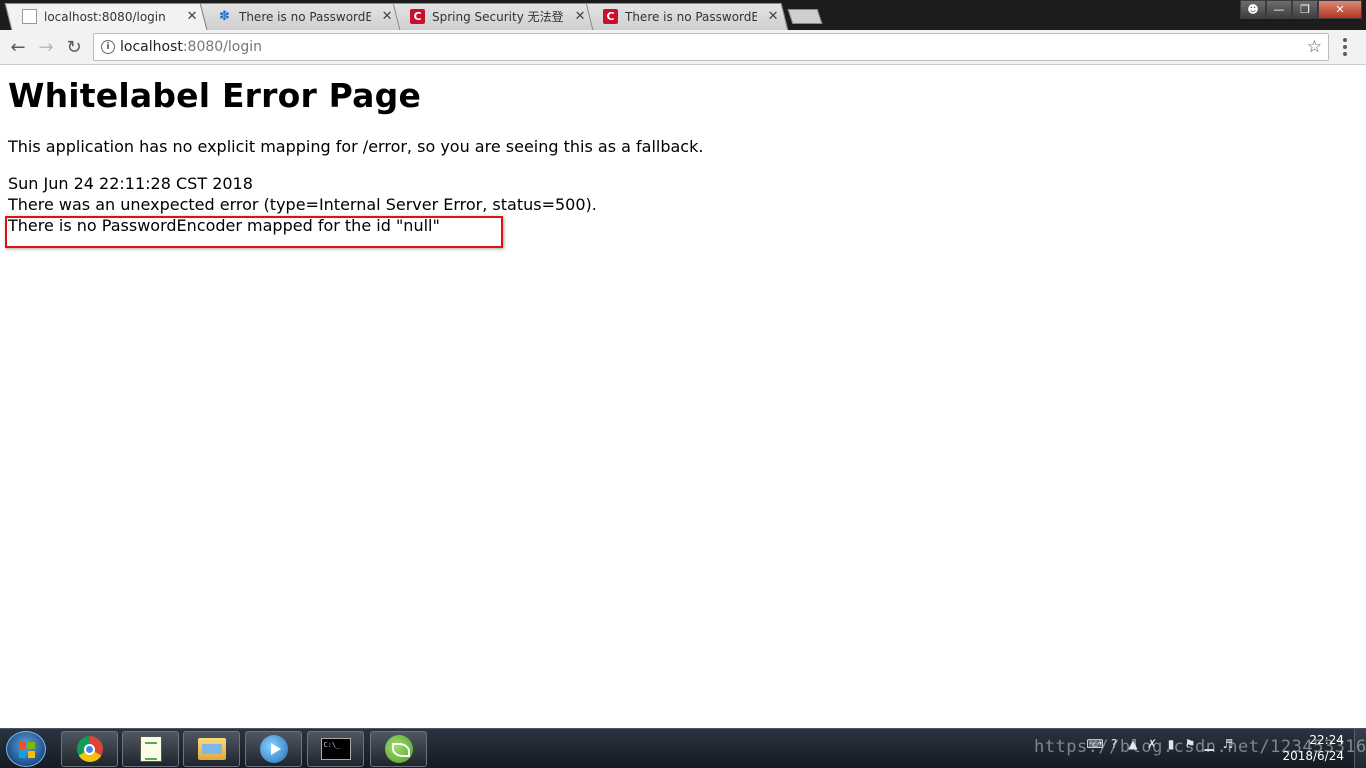  I want to click on signal-icon: ▁, so click(1209, 744).